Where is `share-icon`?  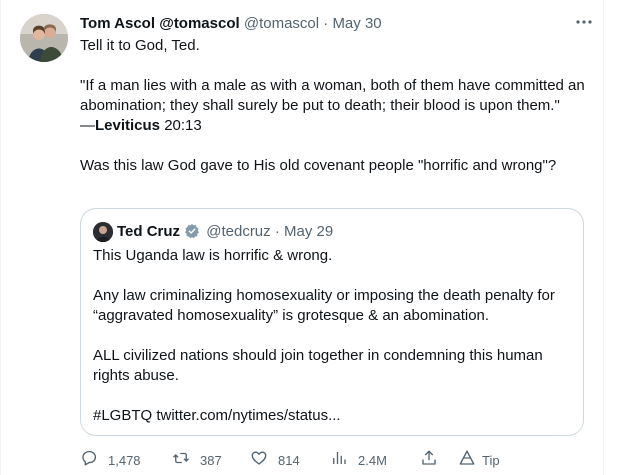
share-icon is located at coordinates (429, 461).